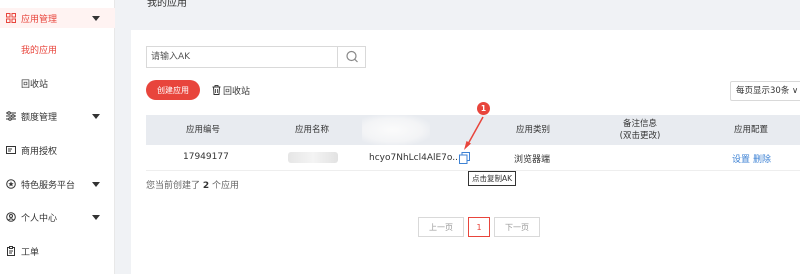  Describe the element at coordinates (39, 152) in the screenshot. I see `sidebar-group-label: 商用授权` at that location.